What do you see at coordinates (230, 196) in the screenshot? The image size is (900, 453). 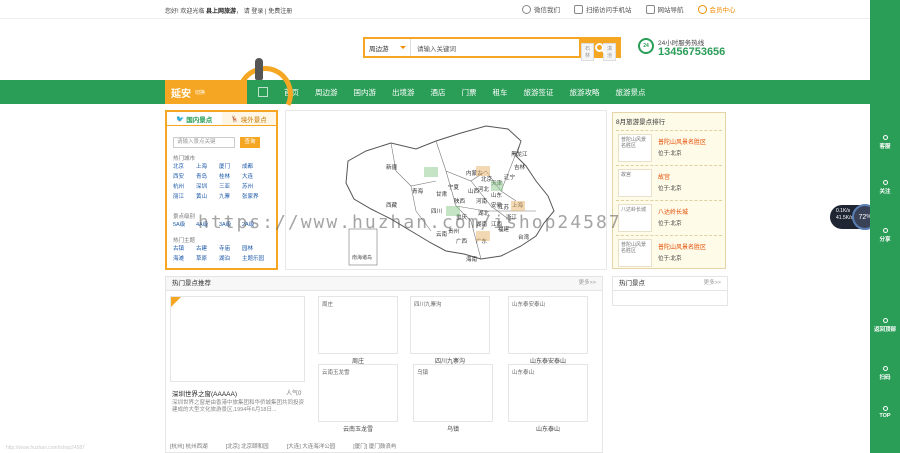 I see `city-link: 九寨` at bounding box center [230, 196].